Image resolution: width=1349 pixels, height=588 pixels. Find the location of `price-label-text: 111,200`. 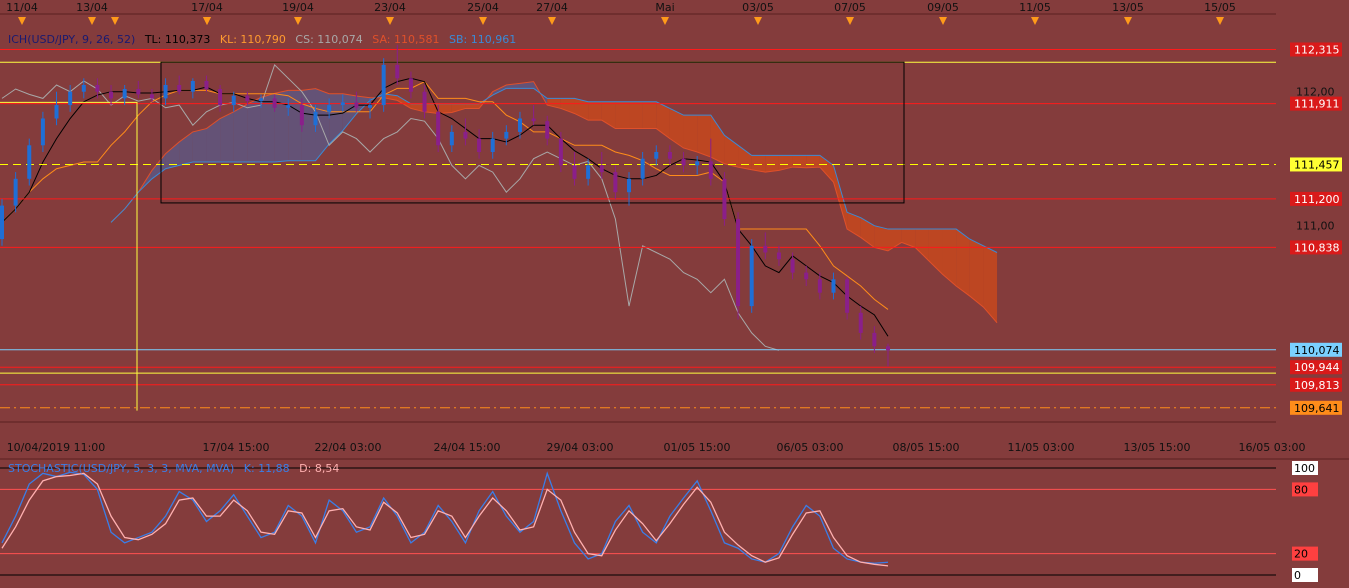

price-label-text: 111,200 is located at coordinates (1317, 199).